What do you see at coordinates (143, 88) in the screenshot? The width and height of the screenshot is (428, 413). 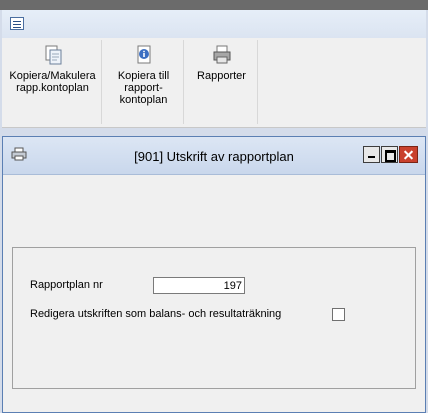 I see `copy-to-report-plan-label: Kopiera till rapport- kontoplan` at bounding box center [143, 88].